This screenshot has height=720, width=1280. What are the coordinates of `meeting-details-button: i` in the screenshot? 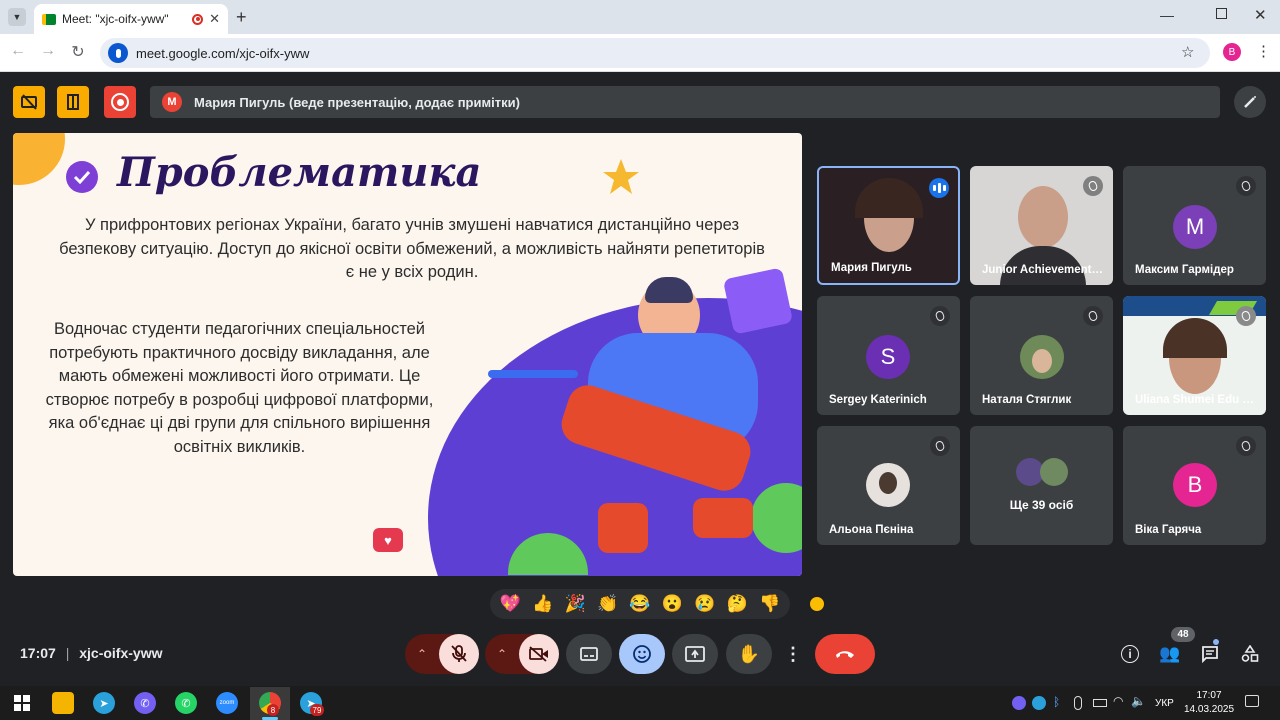 It's located at (1130, 654).